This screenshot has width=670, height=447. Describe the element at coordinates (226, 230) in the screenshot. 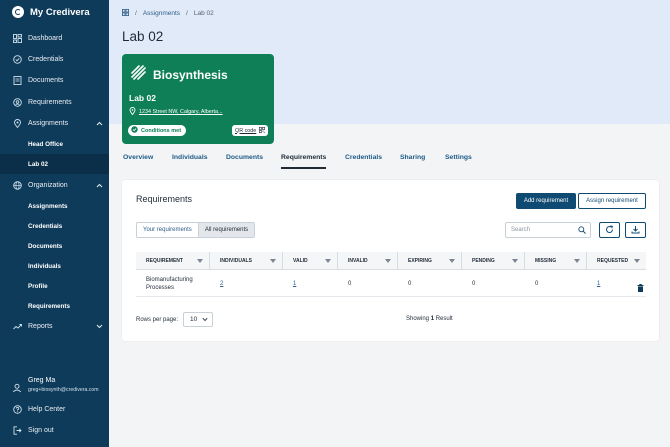

I see `toggle-all-requirements: All requirements` at that location.